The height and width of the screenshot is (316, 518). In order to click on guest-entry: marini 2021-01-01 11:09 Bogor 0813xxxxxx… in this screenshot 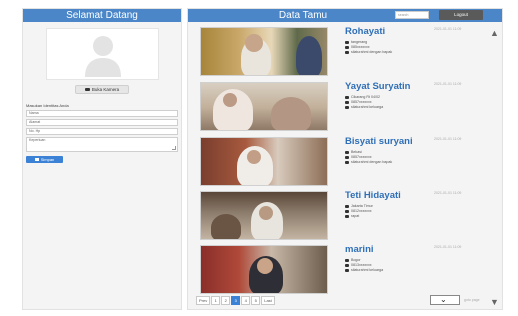, I will do `click(344, 270)`.